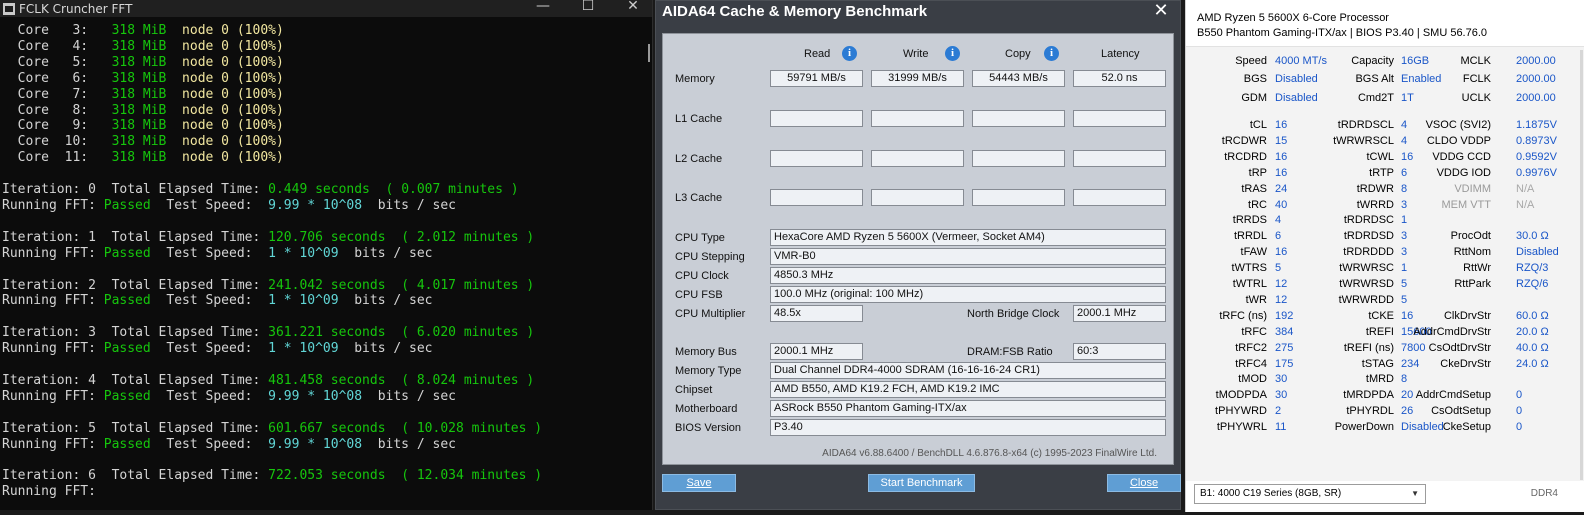 The image size is (1584, 515). What do you see at coordinates (327, 158) in the screenshot?
I see `core-line: Core 11: 318 MiB node 0 (100%)` at bounding box center [327, 158].